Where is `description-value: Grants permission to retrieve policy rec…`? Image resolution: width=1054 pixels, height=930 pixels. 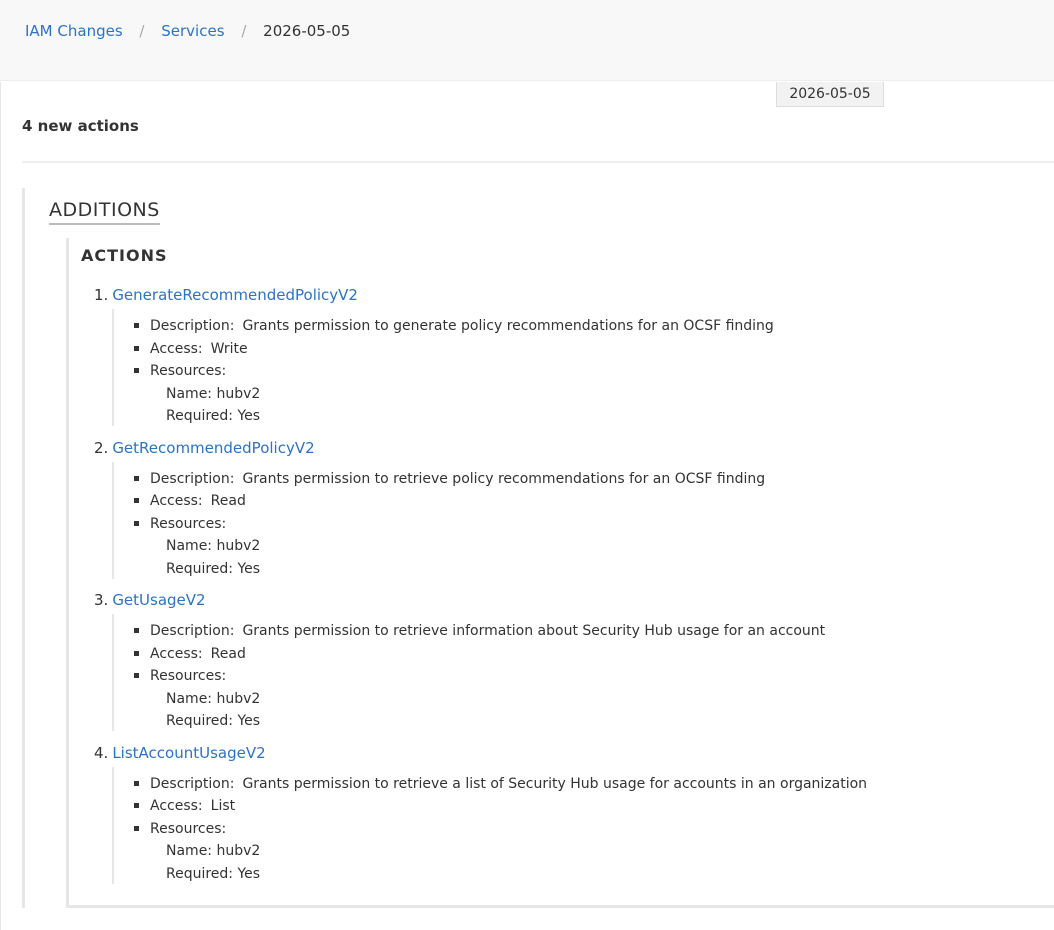
description-value: Grants permission to retrieve policy rec… is located at coordinates (504, 479).